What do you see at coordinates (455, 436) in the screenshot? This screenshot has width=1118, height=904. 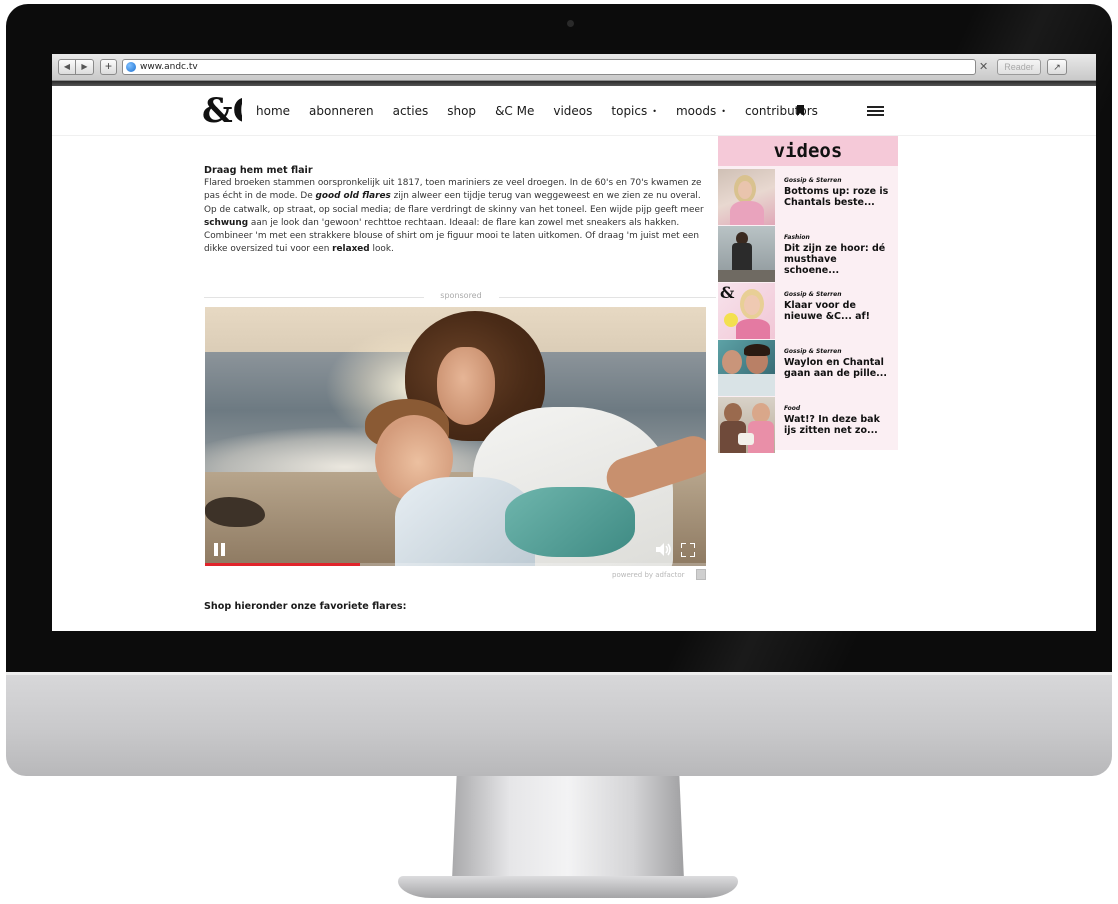 I see `video-player` at bounding box center [455, 436].